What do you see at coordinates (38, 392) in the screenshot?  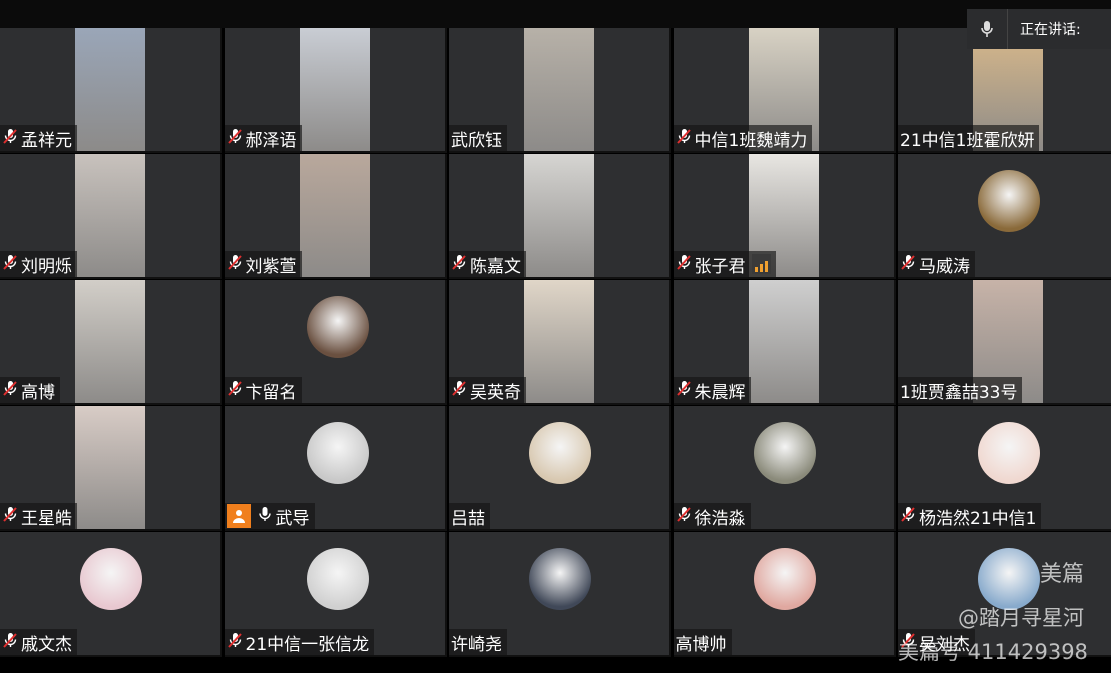 I see `participant-name: 高博` at bounding box center [38, 392].